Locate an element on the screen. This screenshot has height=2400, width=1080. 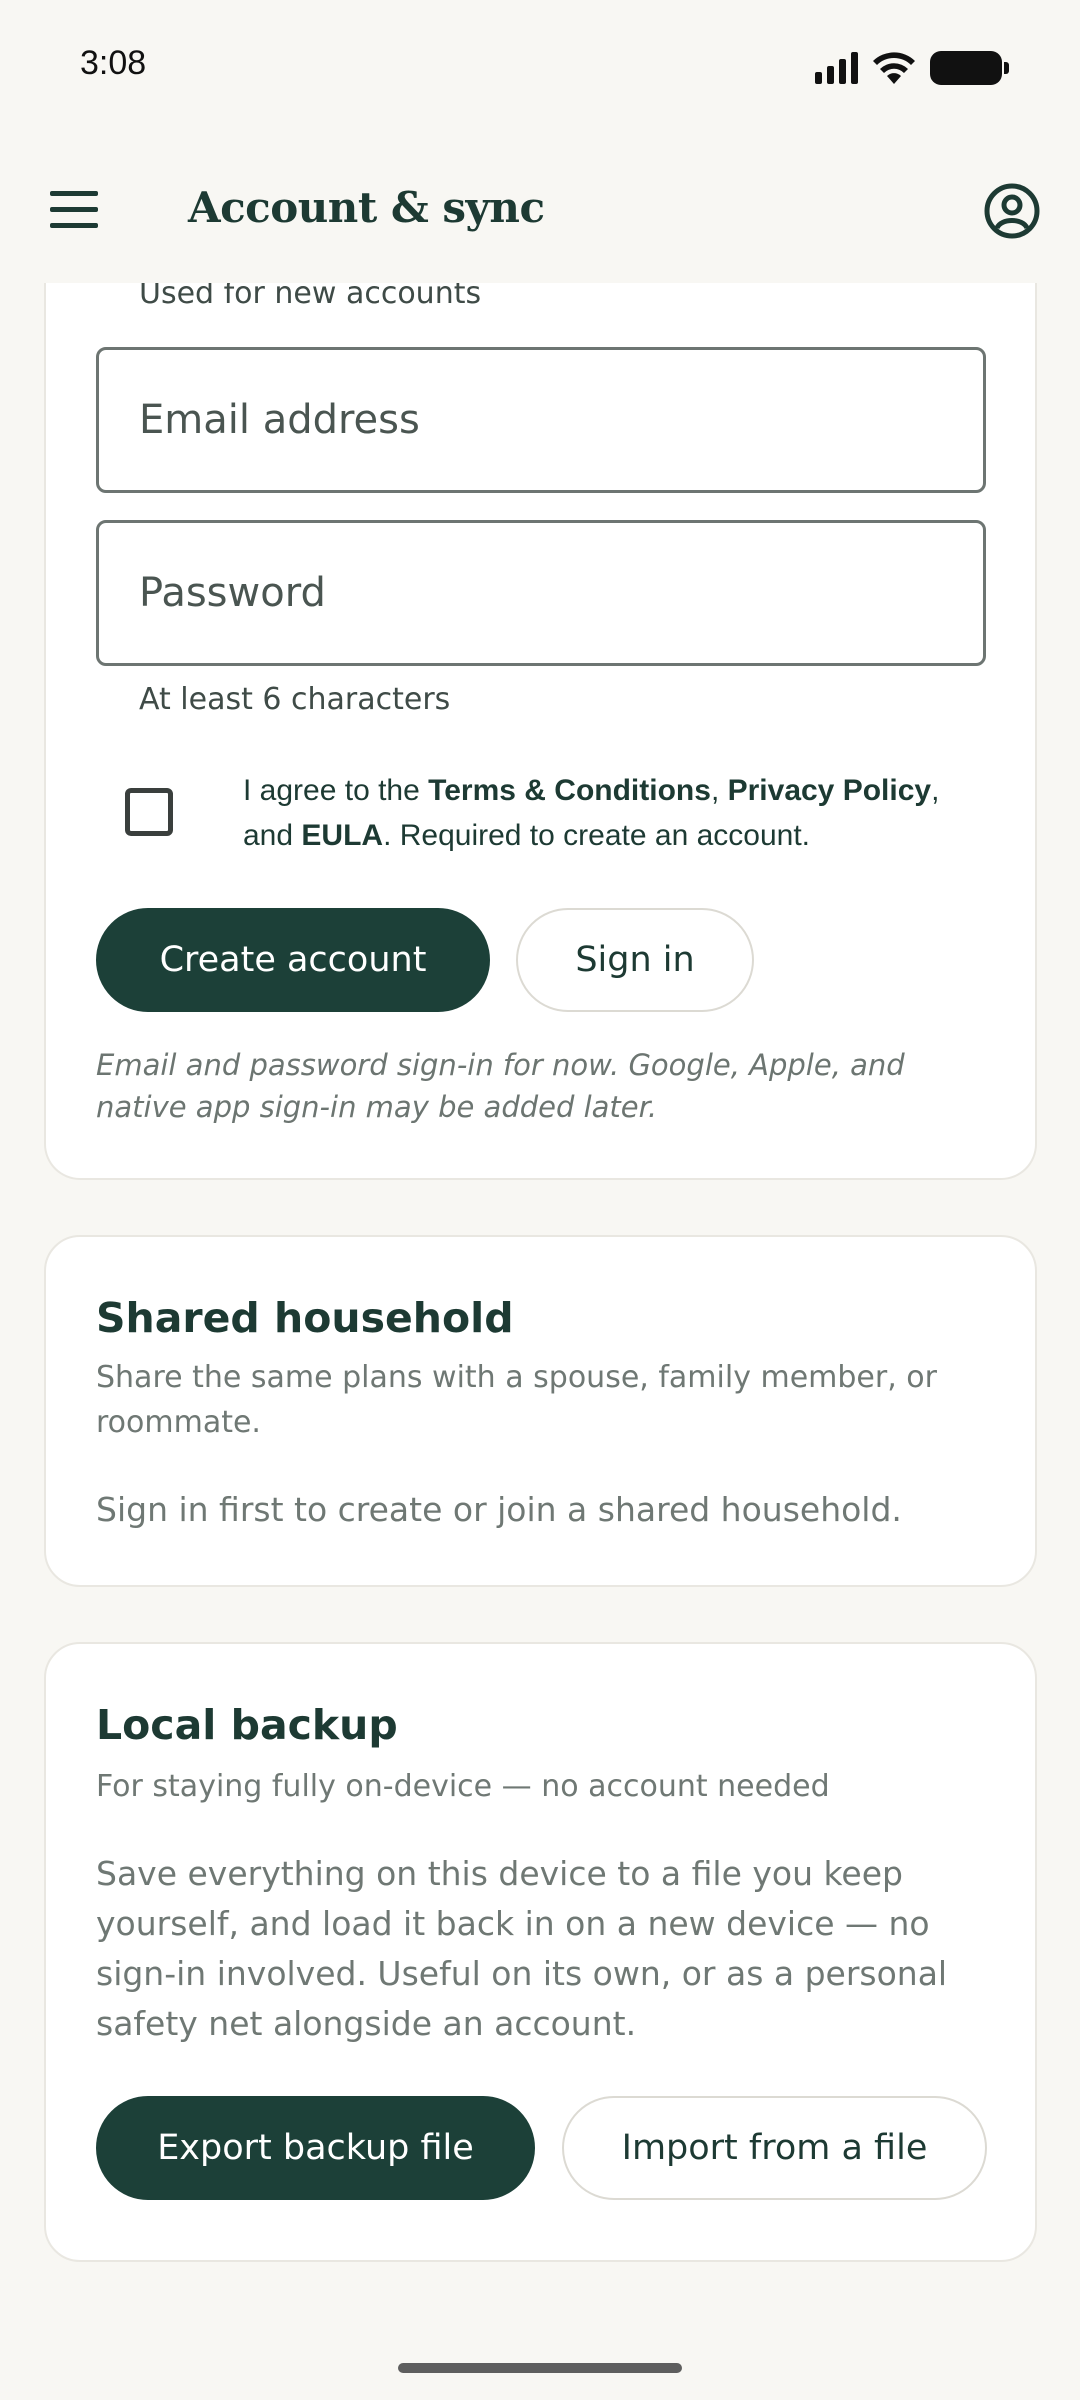
email-field is located at coordinates (541, 420).